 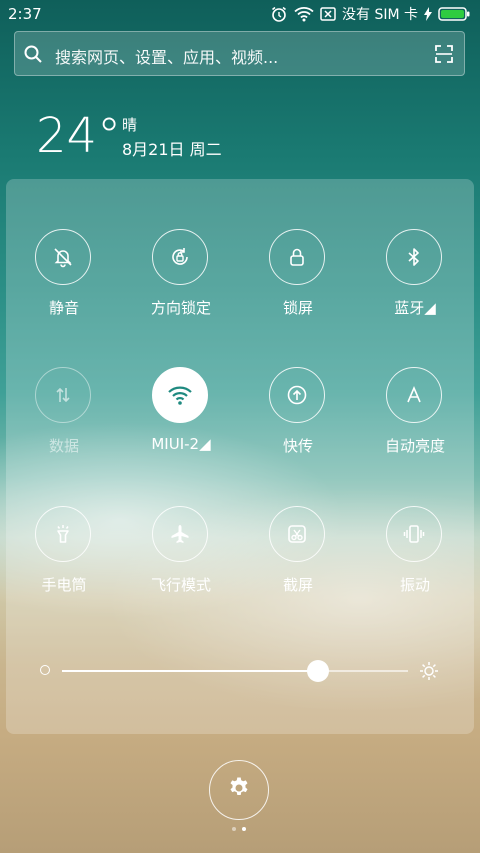 What do you see at coordinates (64, 585) in the screenshot?
I see `toggle-label: 手电筒` at bounding box center [64, 585].